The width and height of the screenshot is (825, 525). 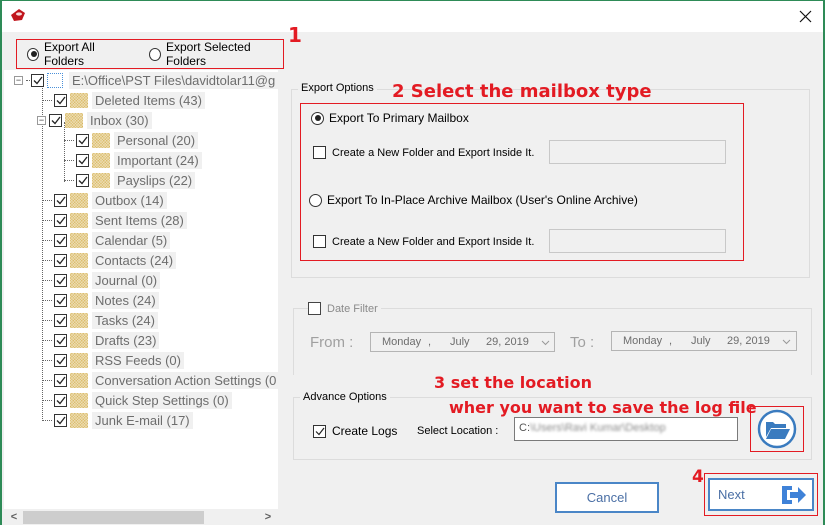 I want to click on tree-root-label: E:\Office\PST Files\davidtolar11@g, so click(x=173, y=80).